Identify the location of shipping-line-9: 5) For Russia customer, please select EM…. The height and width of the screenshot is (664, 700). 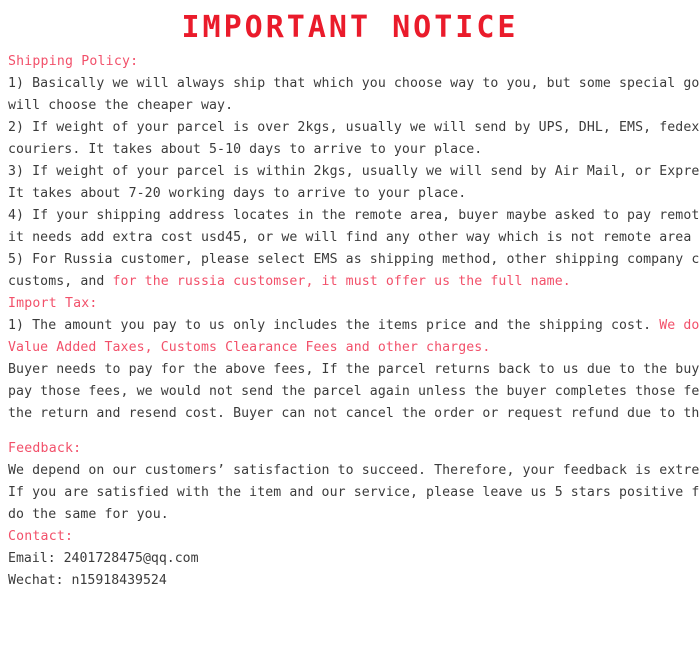
(354, 259).